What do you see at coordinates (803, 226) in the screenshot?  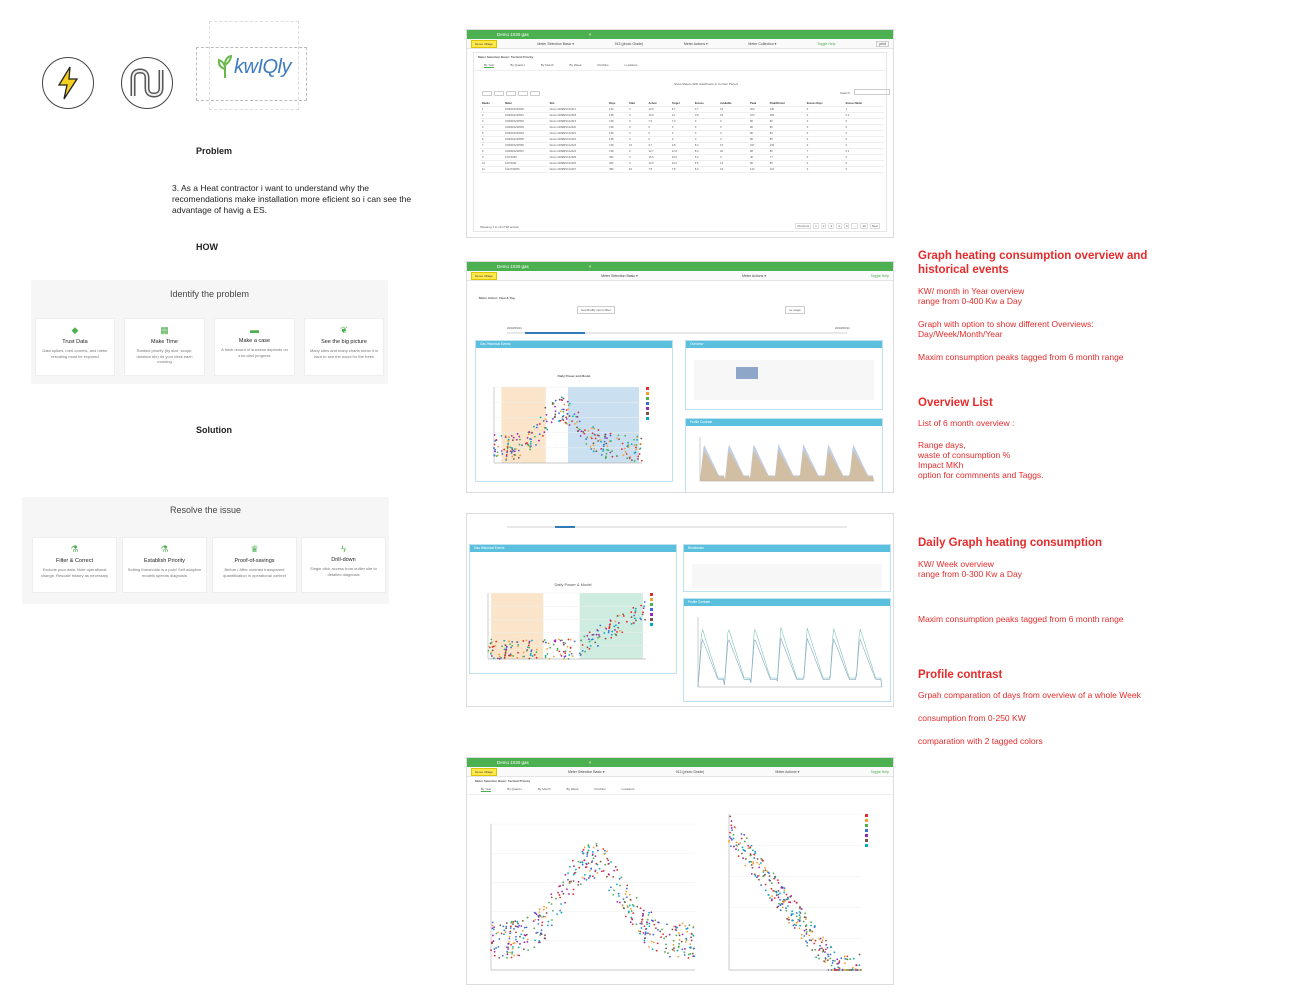 I see `pager-item: Previous` at bounding box center [803, 226].